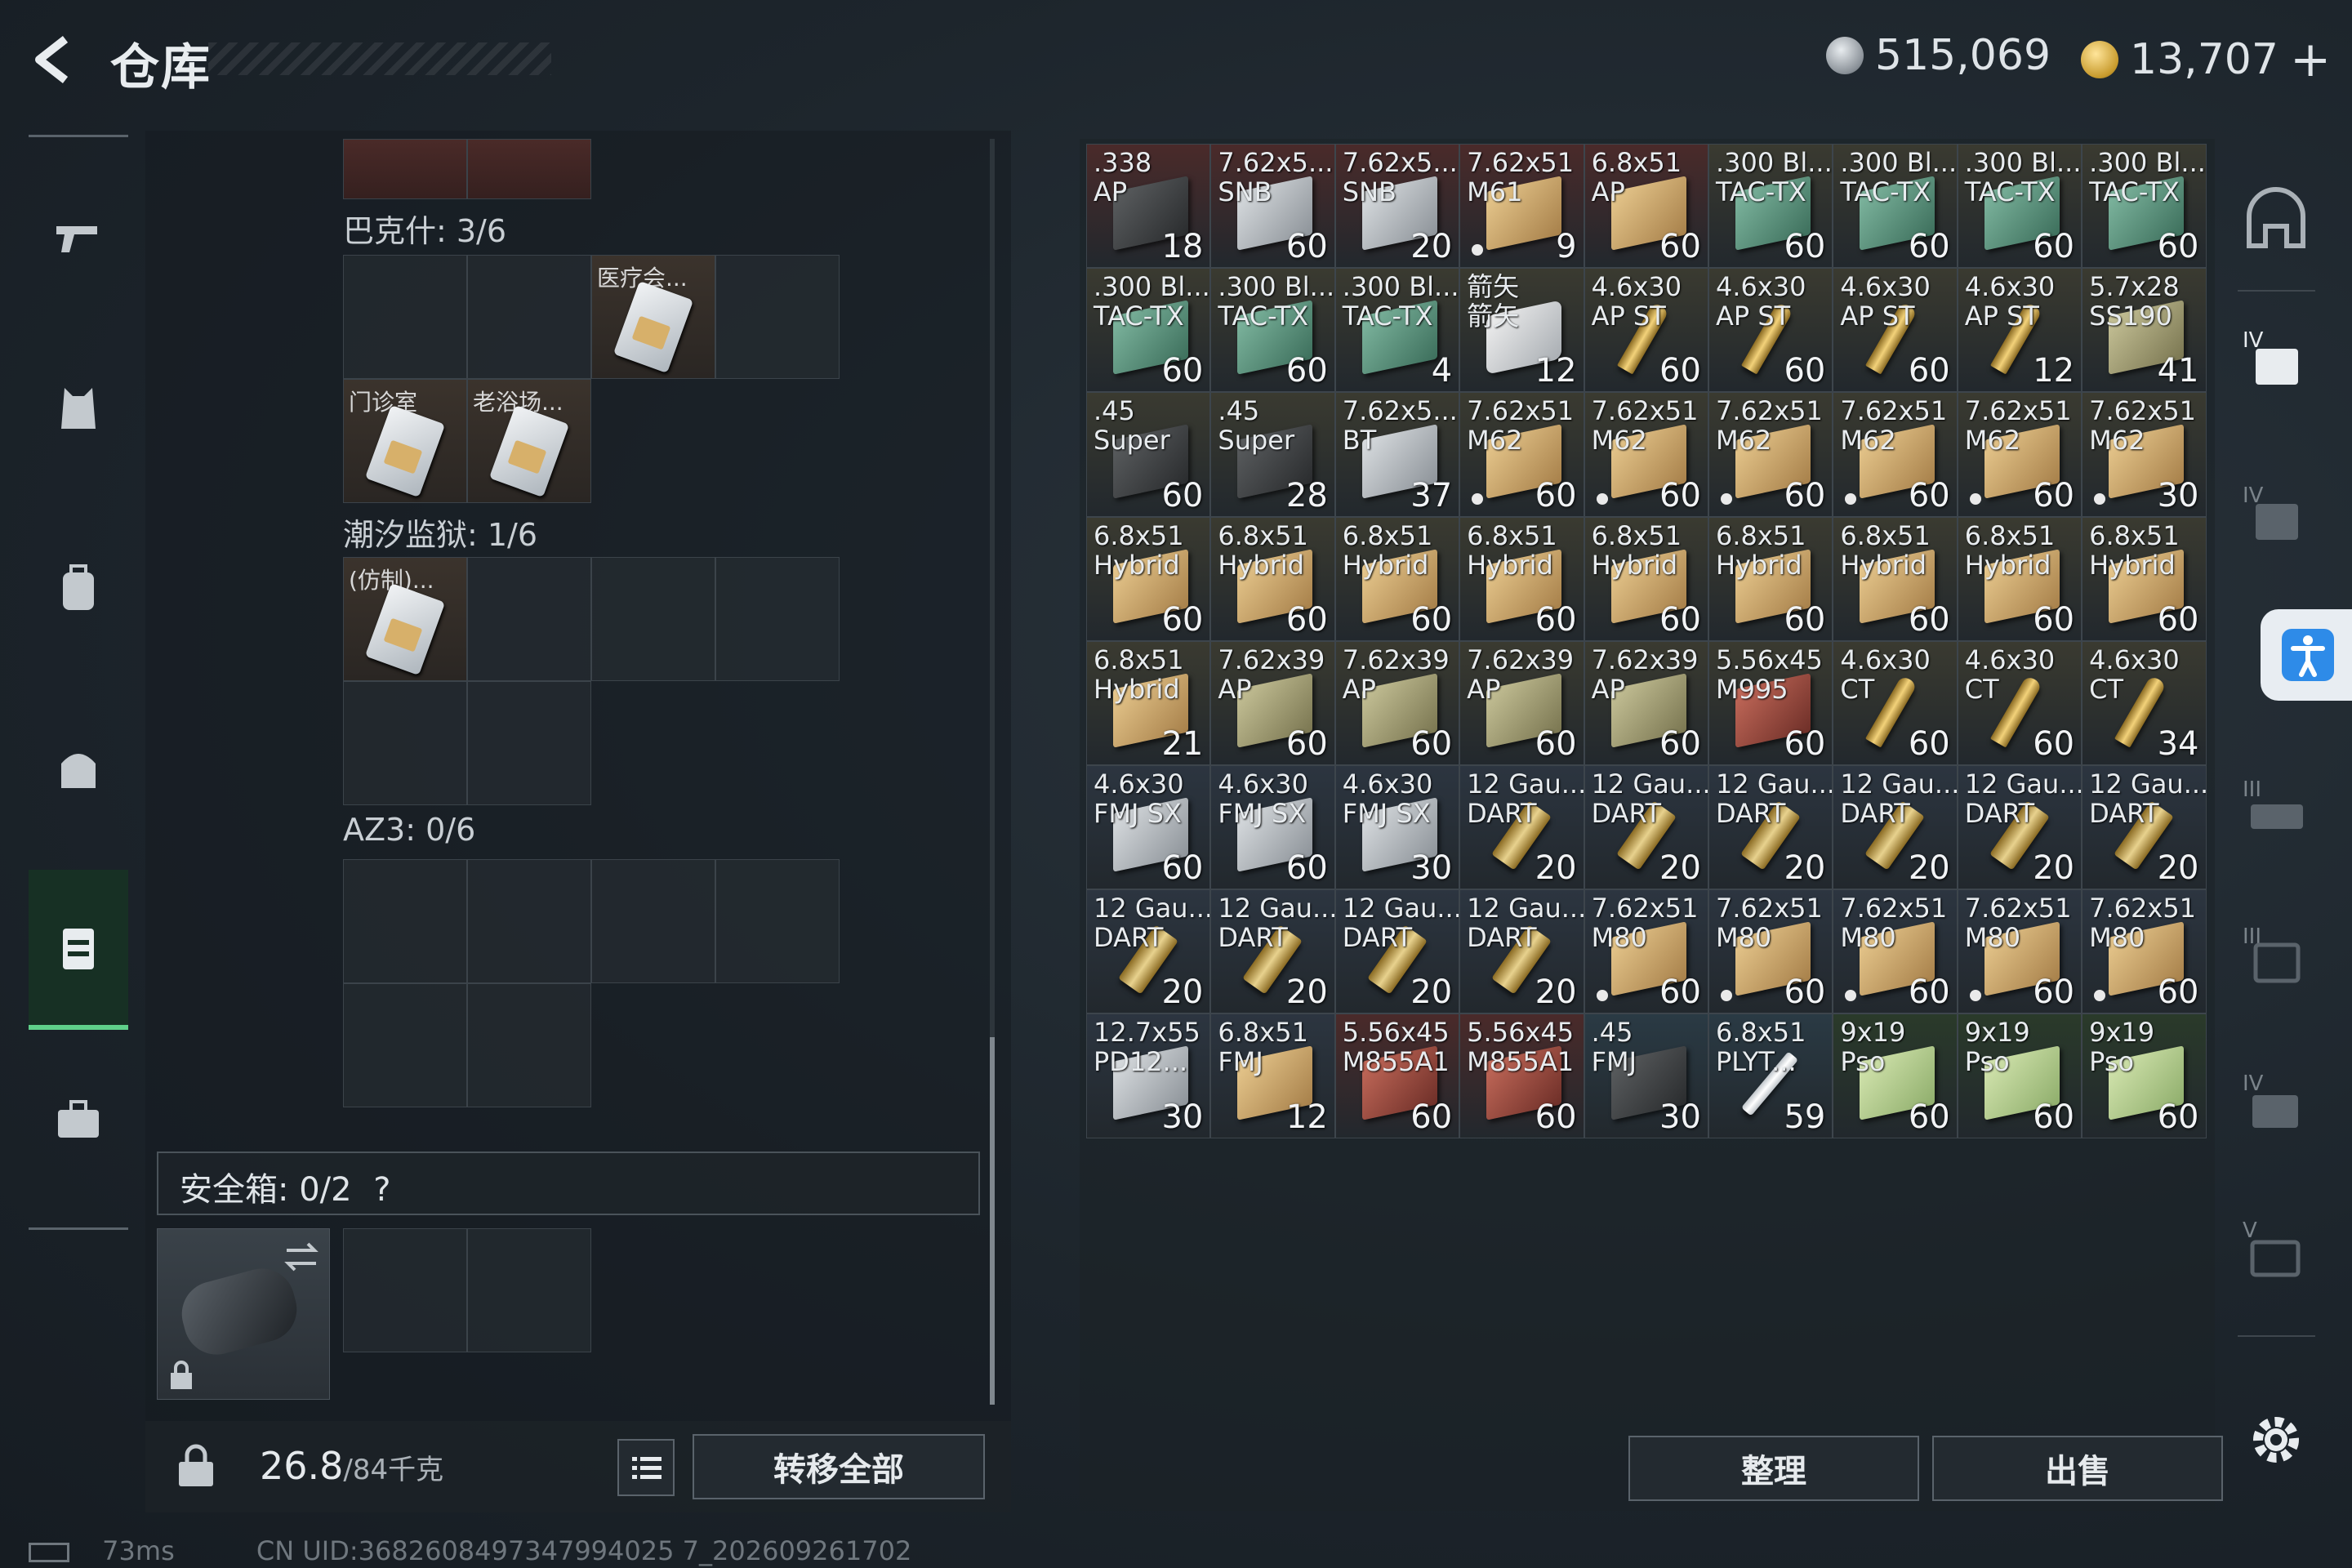  I want to click on stash-tab-iv-1-icon: IV, so click(2276, 359).